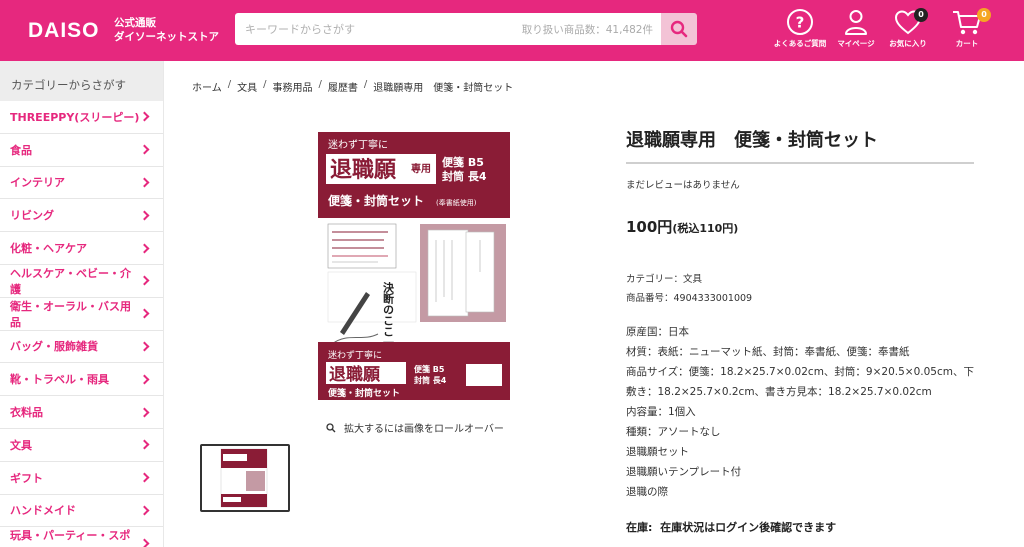 The width and height of the screenshot is (1024, 547). What do you see at coordinates (21, 445) in the screenshot?
I see `sidebar-item-label: 文具` at bounding box center [21, 445].